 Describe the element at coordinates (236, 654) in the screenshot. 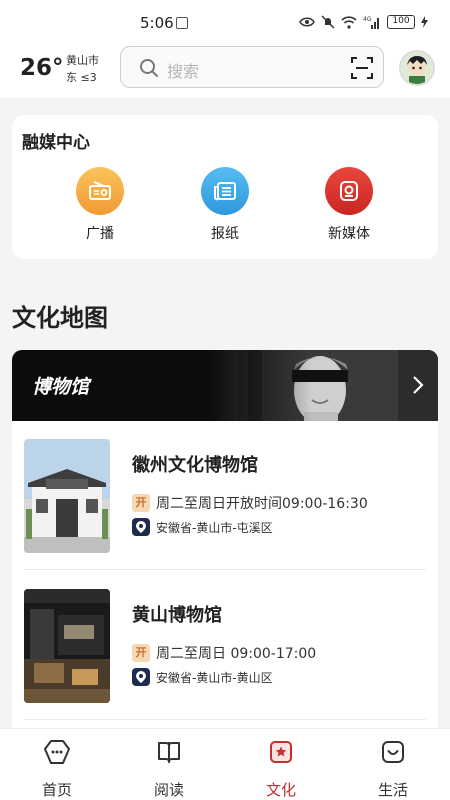

I see `museum-hours: 周二至周日 09:00-17:00` at that location.